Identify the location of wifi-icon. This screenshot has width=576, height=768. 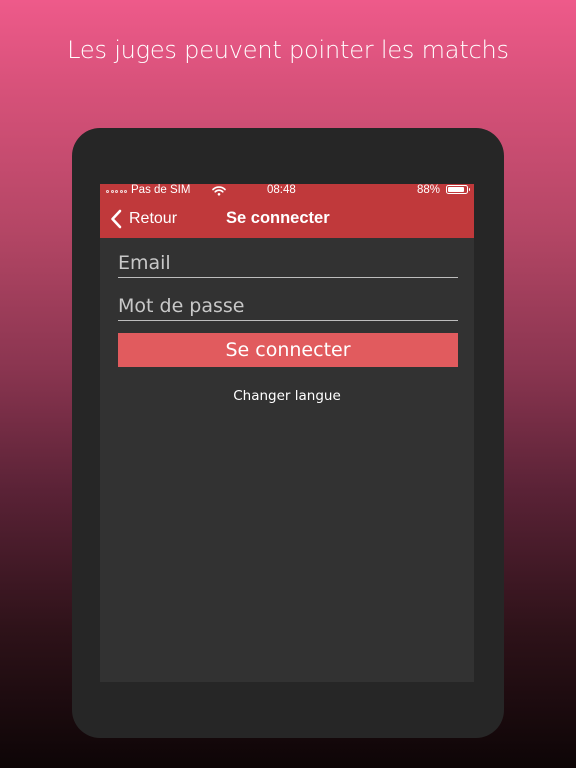
(219, 191).